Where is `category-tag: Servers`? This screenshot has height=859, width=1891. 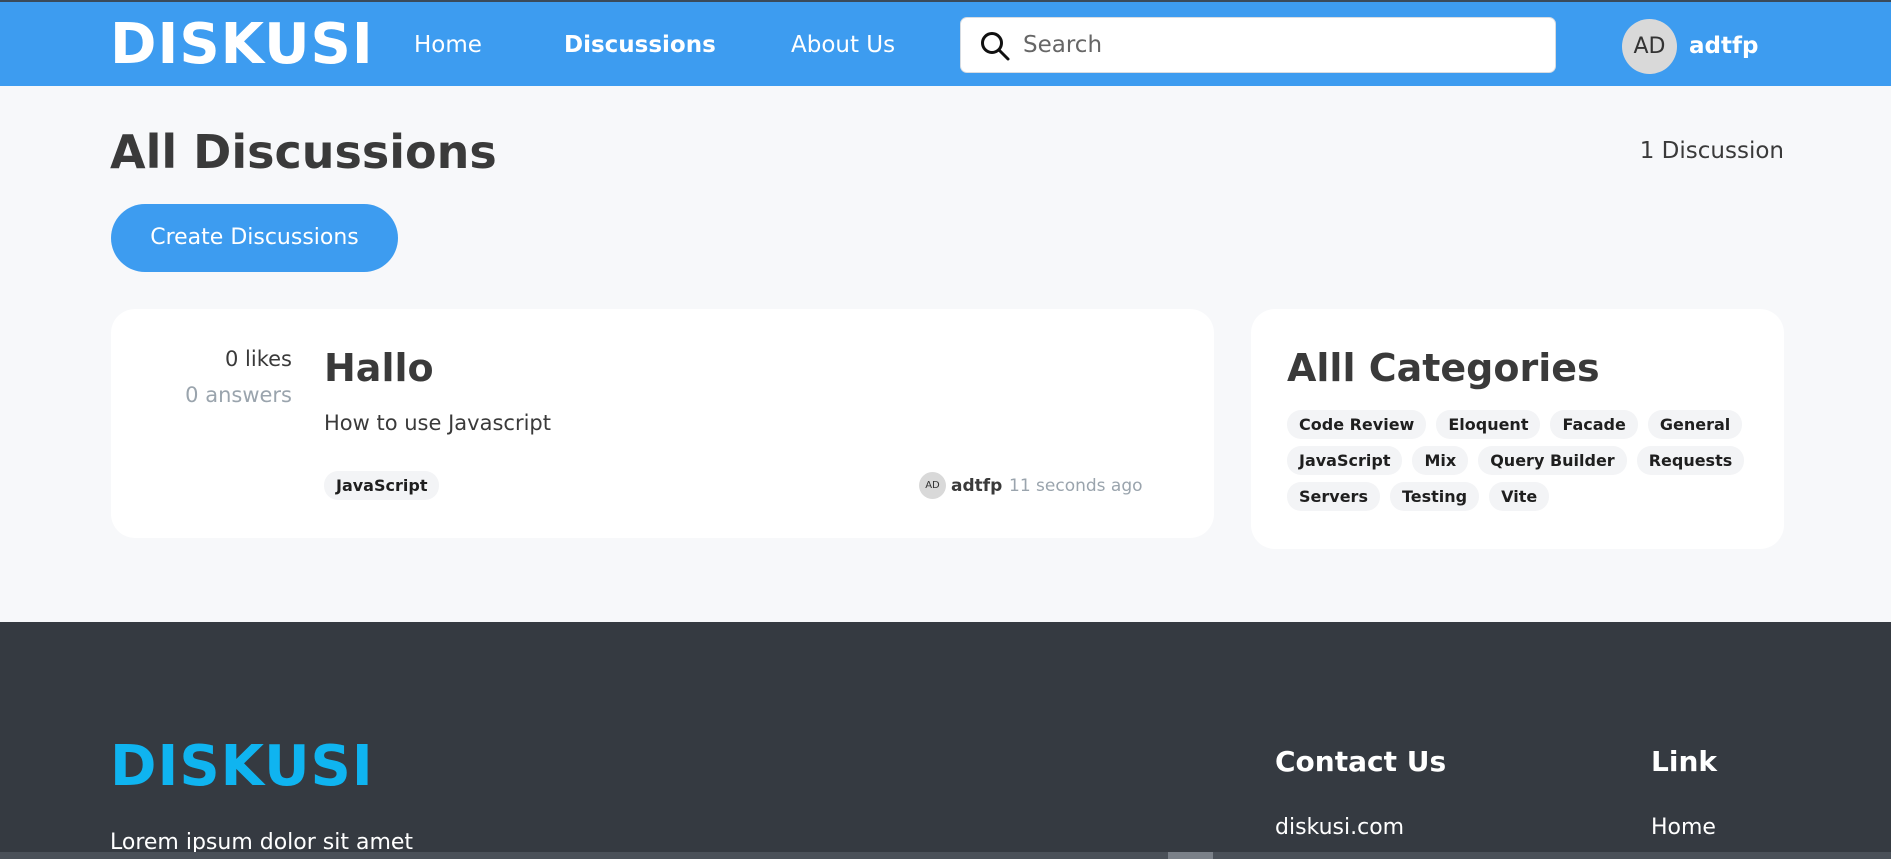 category-tag: Servers is located at coordinates (1333, 496).